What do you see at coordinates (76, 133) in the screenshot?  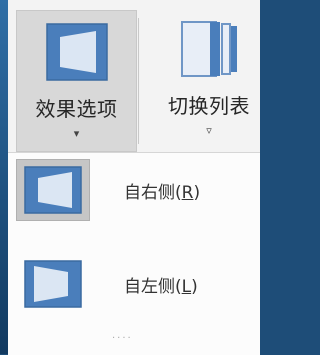 I see `chevron-down-icon: ▾` at bounding box center [76, 133].